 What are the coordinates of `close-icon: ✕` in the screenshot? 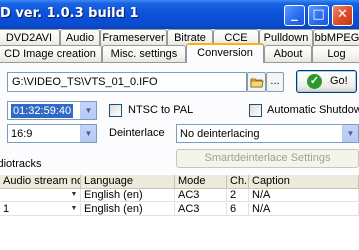 It's located at (342, 14).